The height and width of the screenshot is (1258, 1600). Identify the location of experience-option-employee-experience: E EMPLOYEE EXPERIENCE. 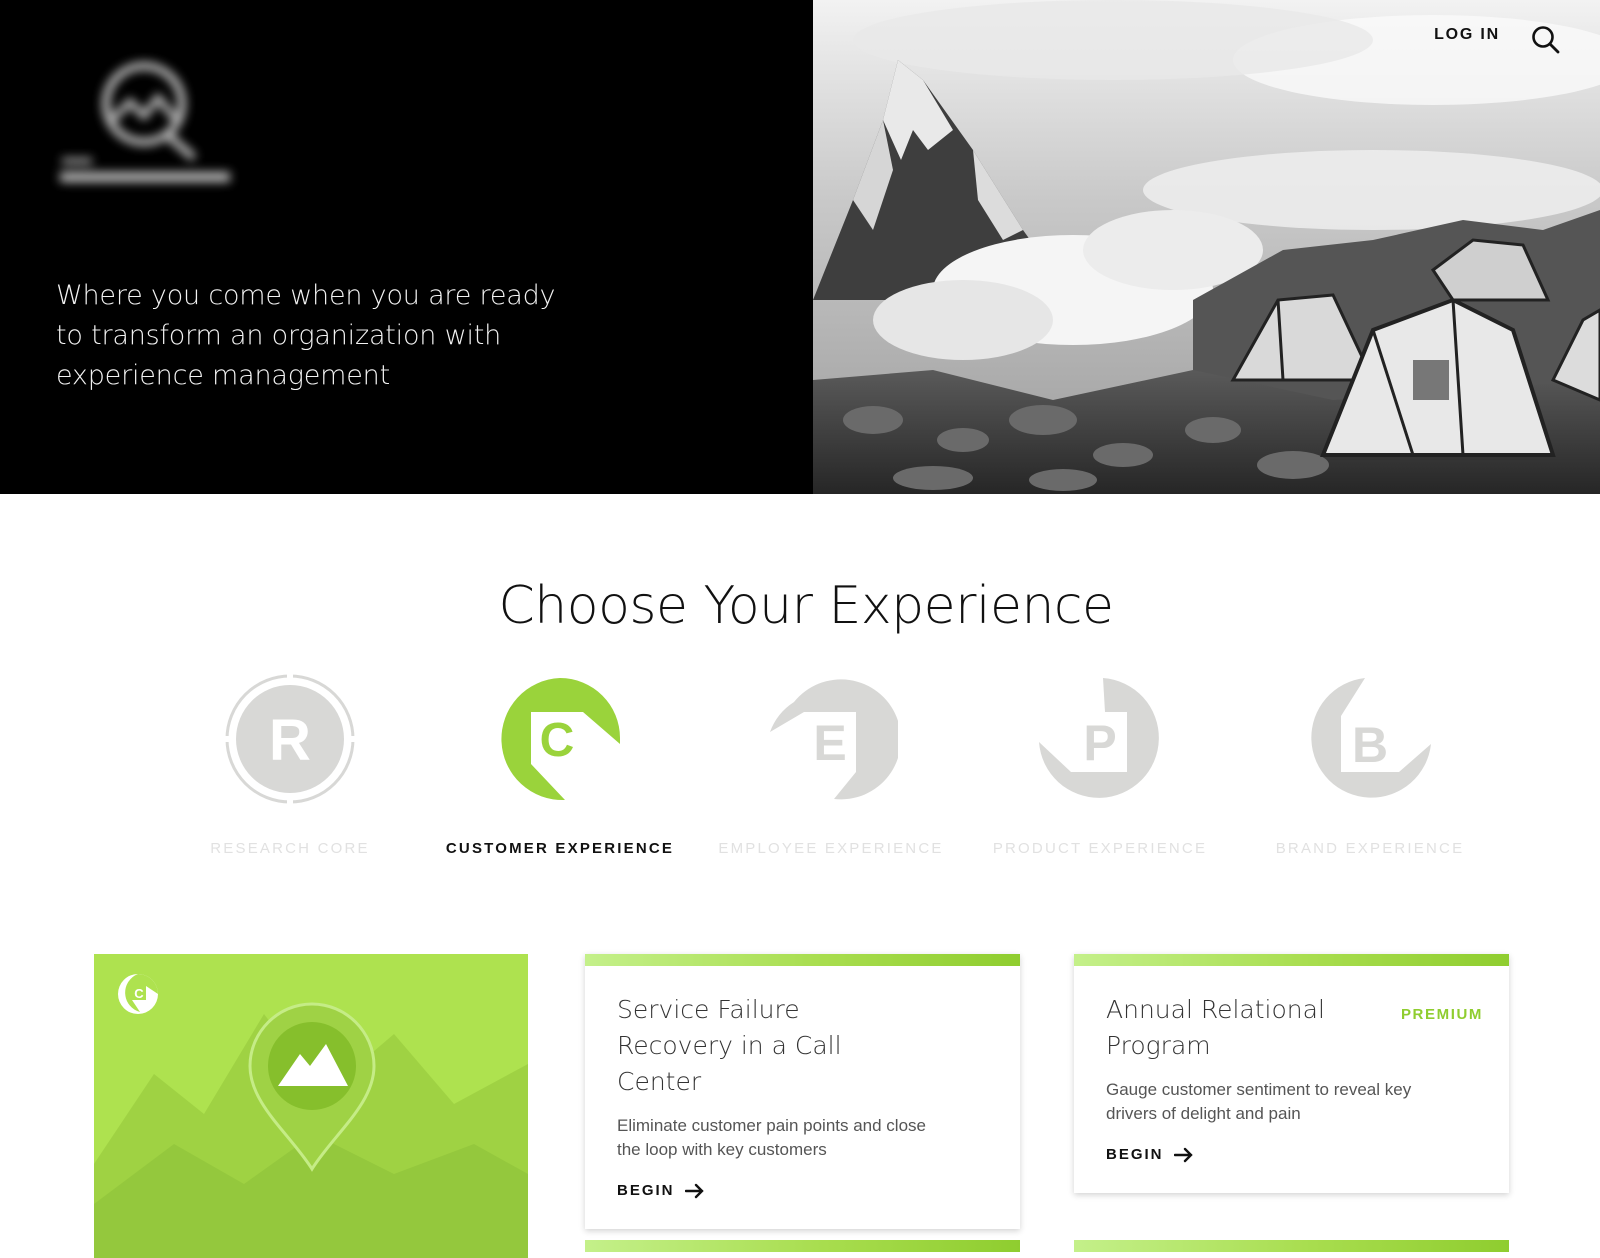
(831, 764).